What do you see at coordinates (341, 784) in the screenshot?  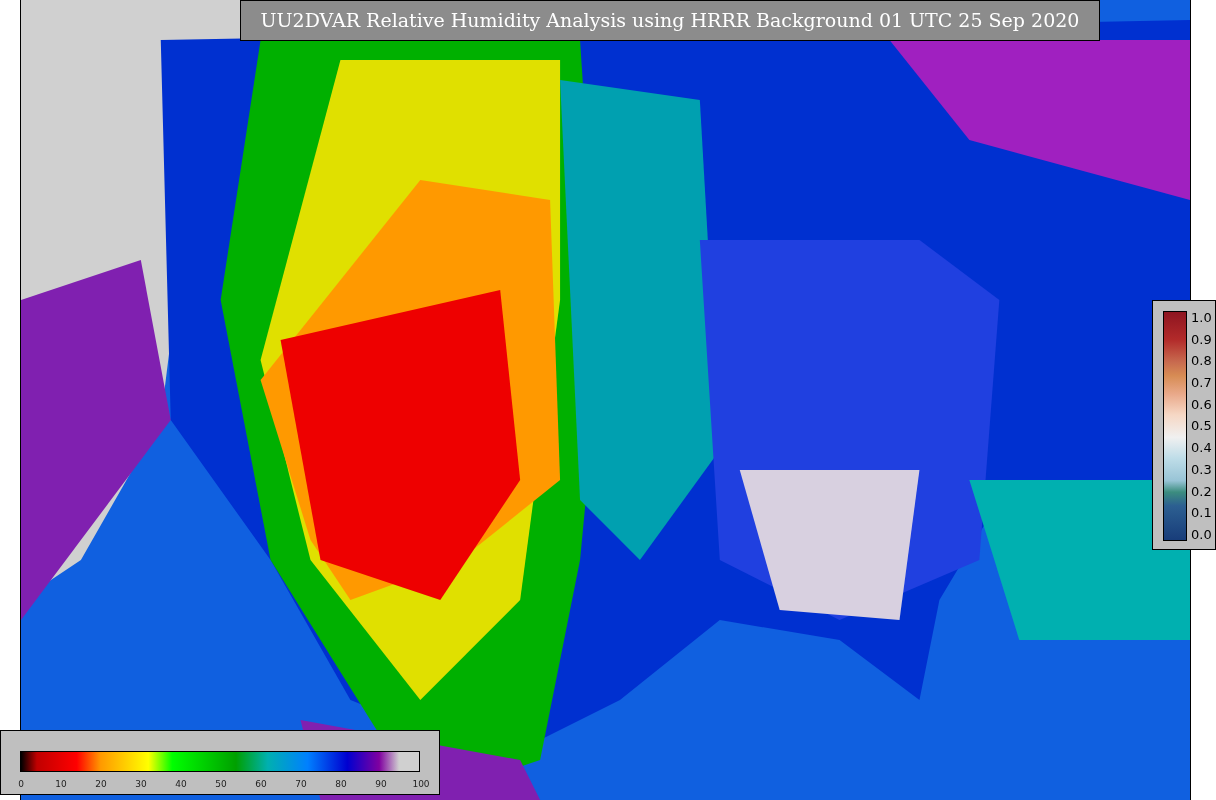 I see `tick-label: 80` at bounding box center [341, 784].